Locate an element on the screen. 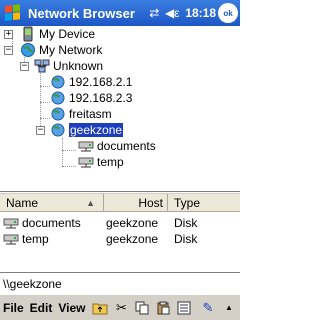  menu-bar: File Edit View ✂ ✎ ▲ is located at coordinates (120, 307).